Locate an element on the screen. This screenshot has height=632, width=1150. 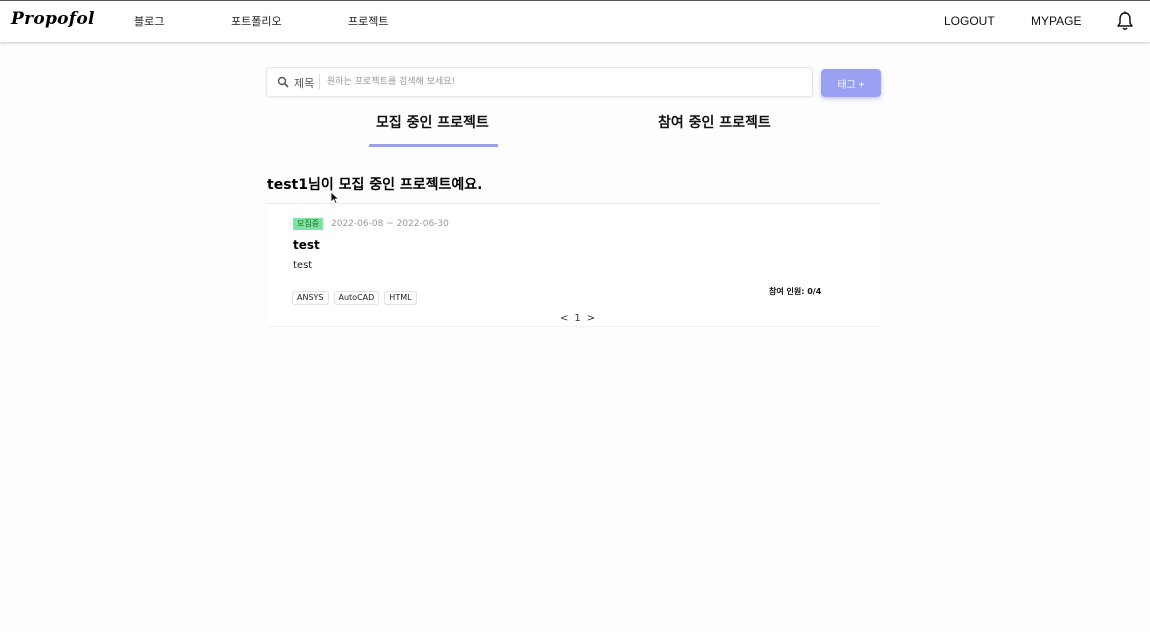
search-bar: 제목 is located at coordinates (539, 82).